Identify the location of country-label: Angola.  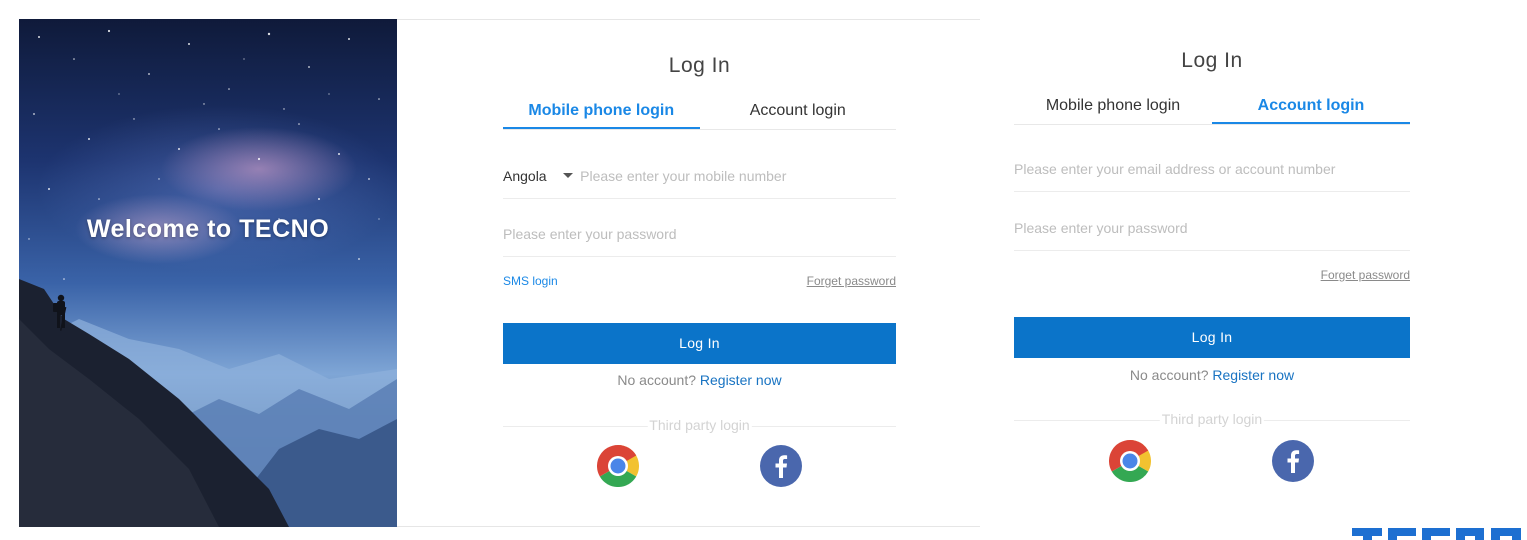
(525, 175).